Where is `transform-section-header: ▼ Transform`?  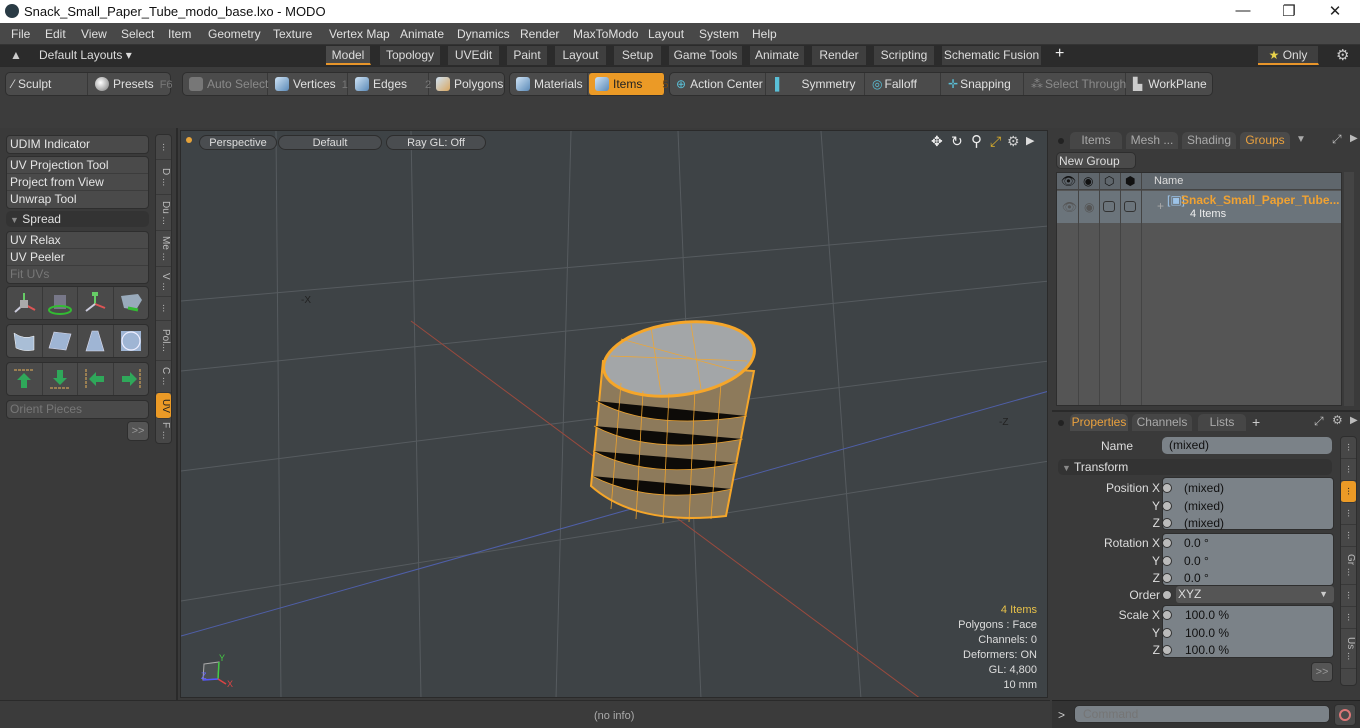 transform-section-header: ▼ Transform is located at coordinates (1195, 467).